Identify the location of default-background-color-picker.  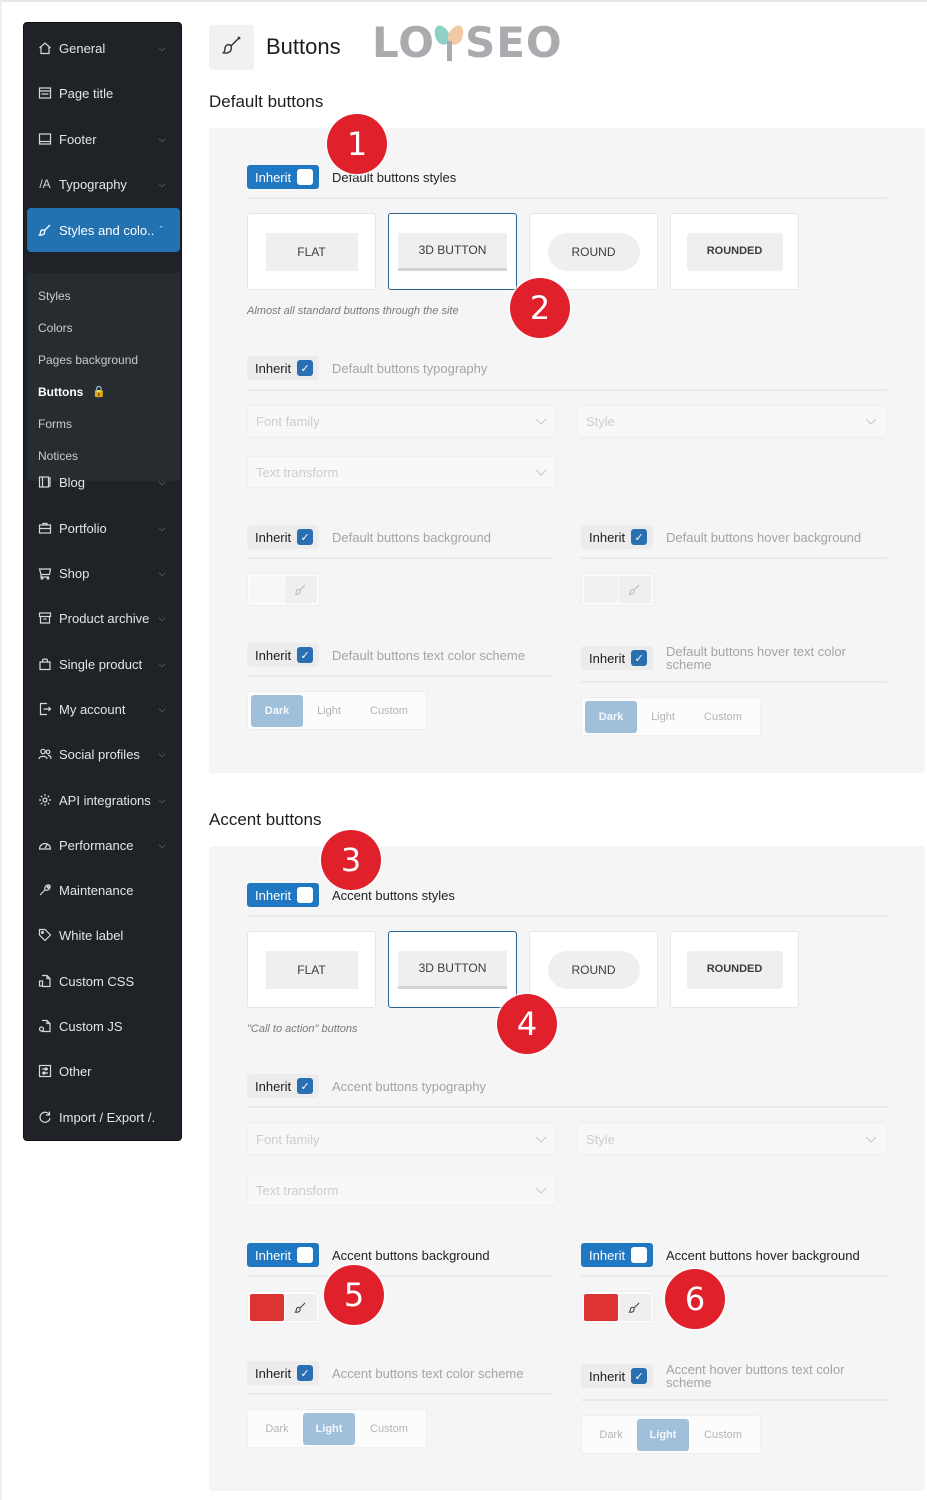
(283, 589).